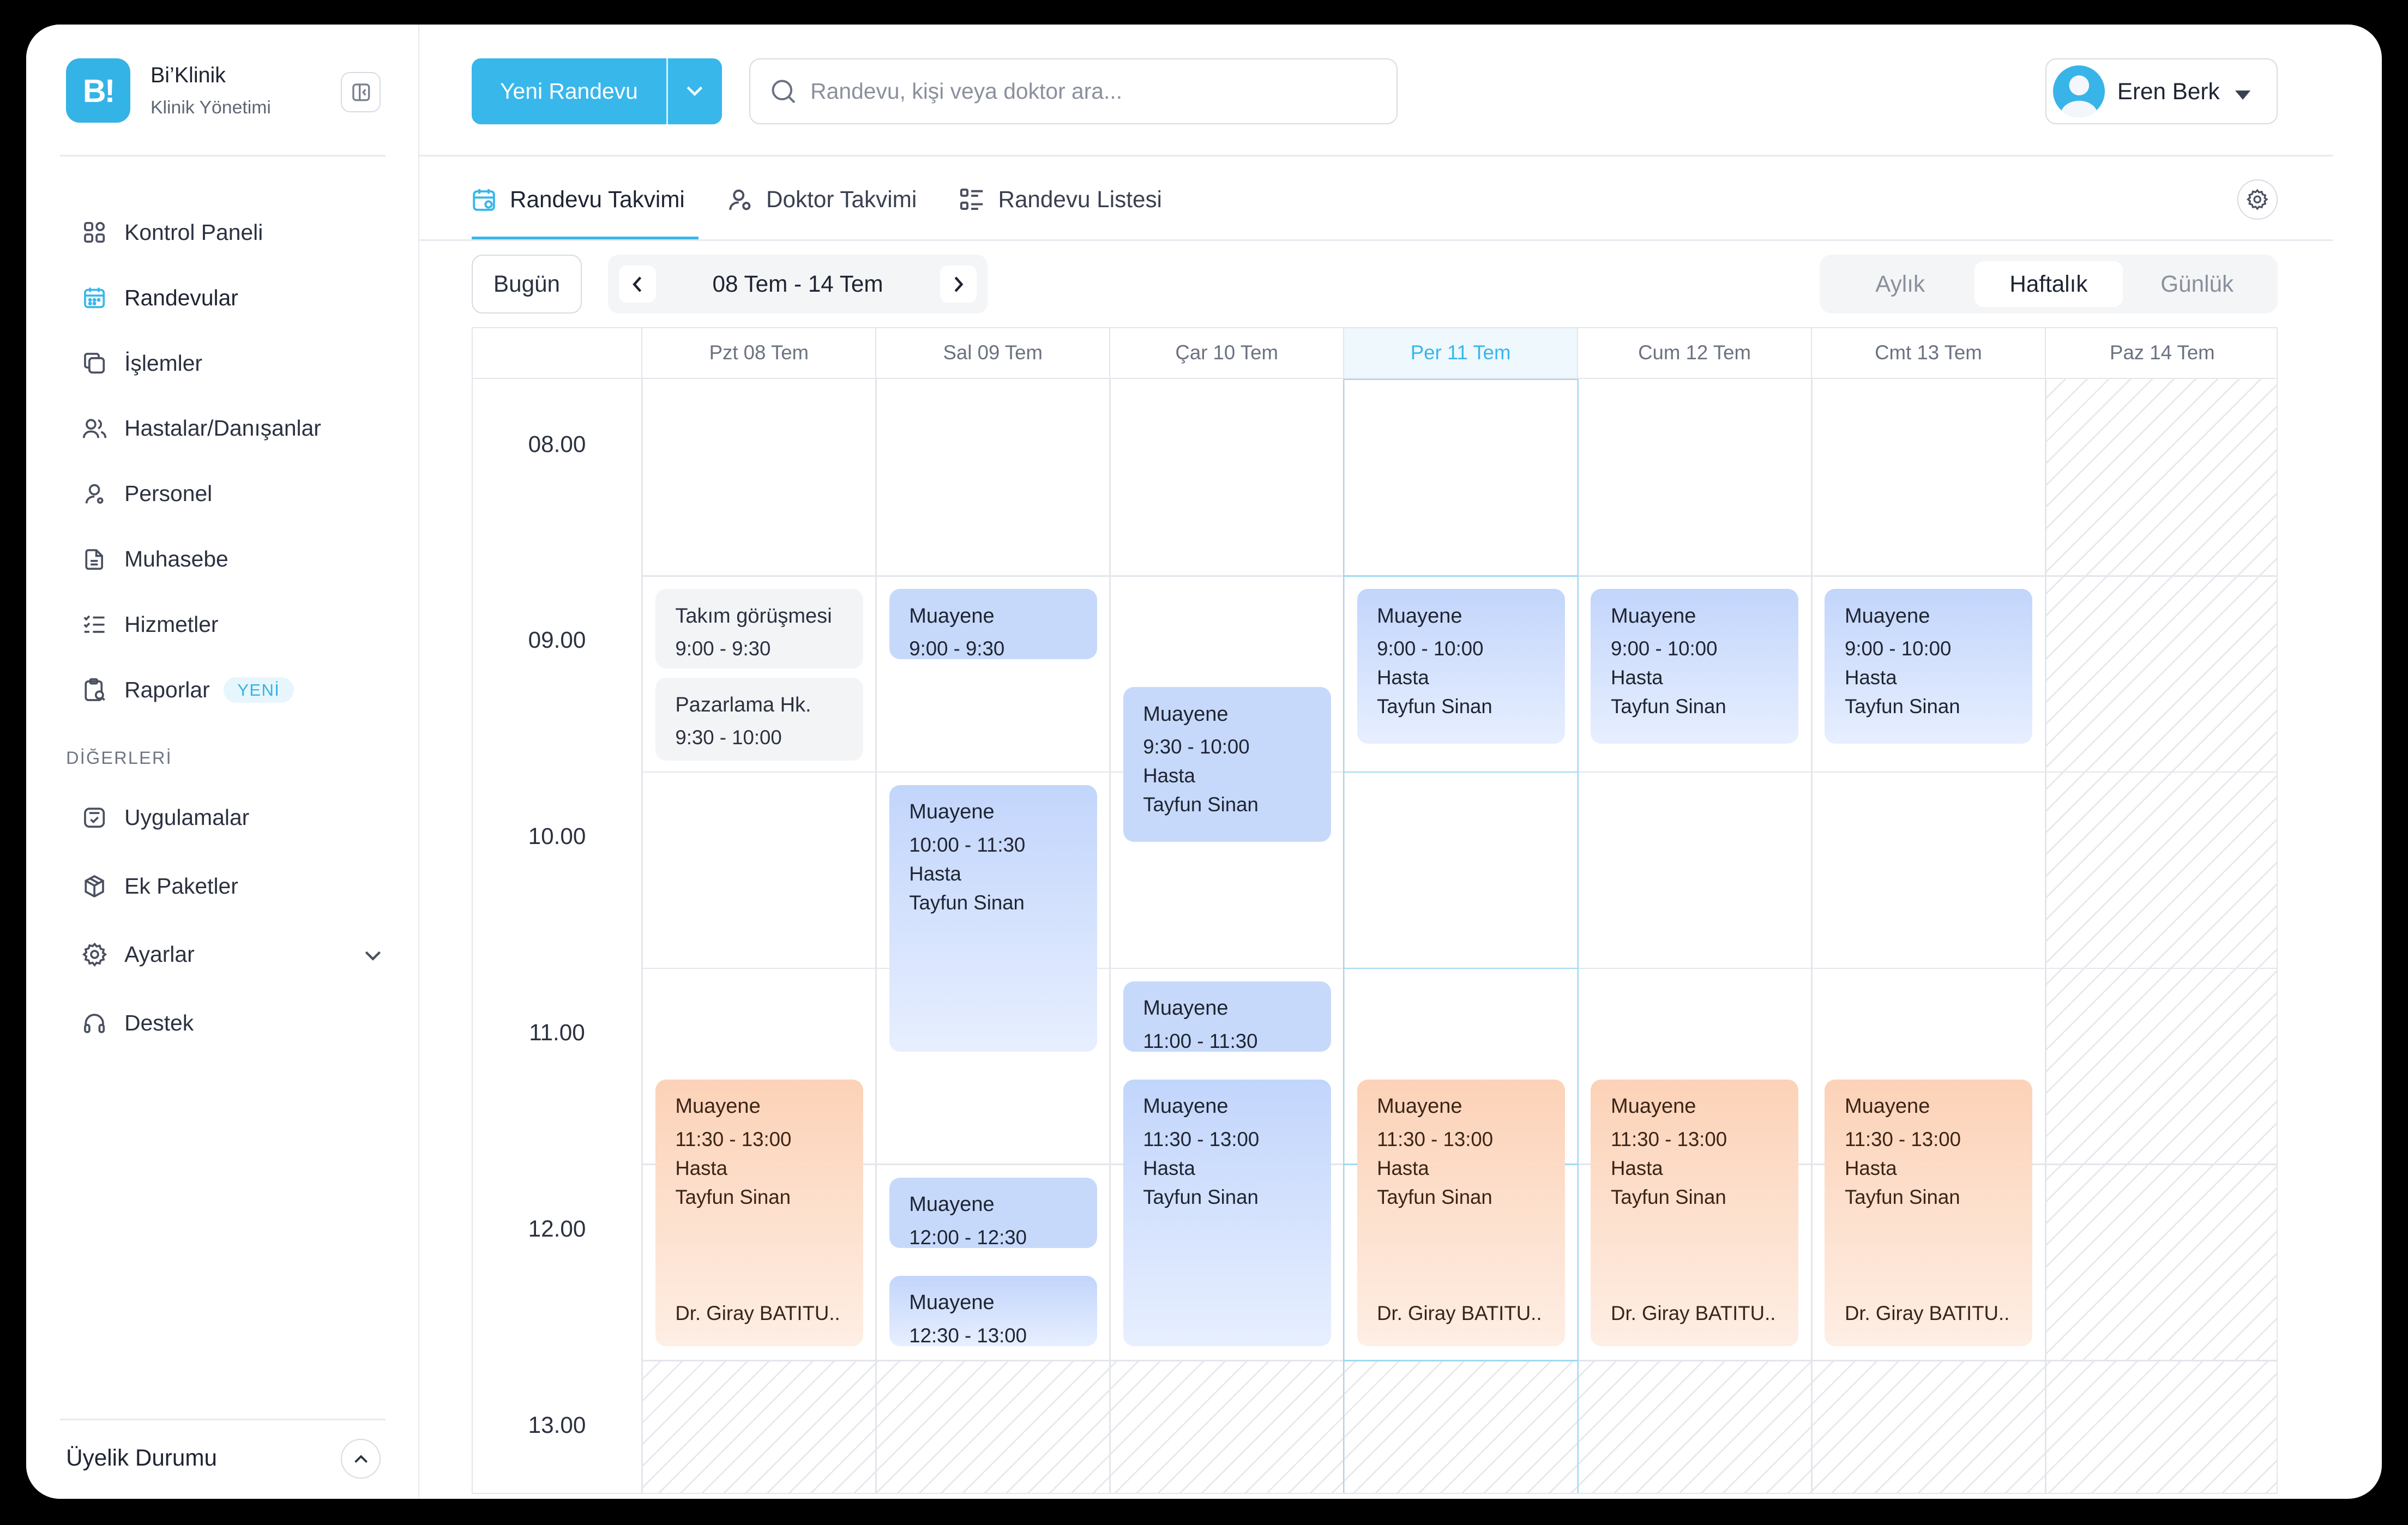  I want to click on day-header: Sal 09 Tem, so click(992, 354).